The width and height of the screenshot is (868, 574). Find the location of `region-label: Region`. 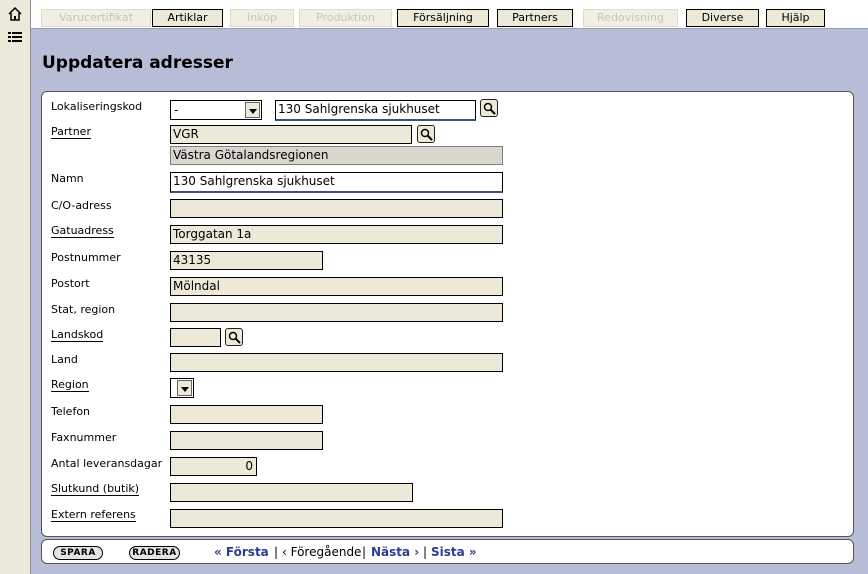

region-label: Region is located at coordinates (70, 385).